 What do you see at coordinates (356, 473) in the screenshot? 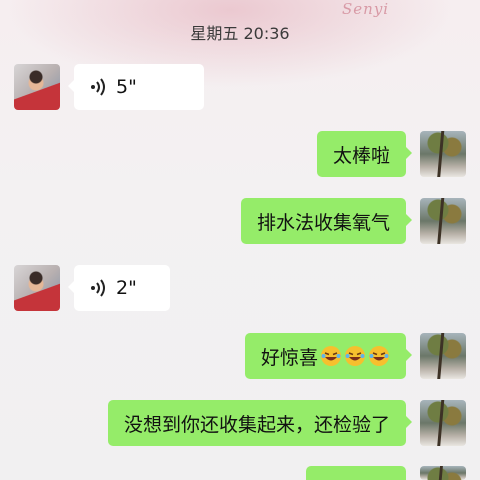
I see `text-message-bubble-partial` at bounding box center [356, 473].